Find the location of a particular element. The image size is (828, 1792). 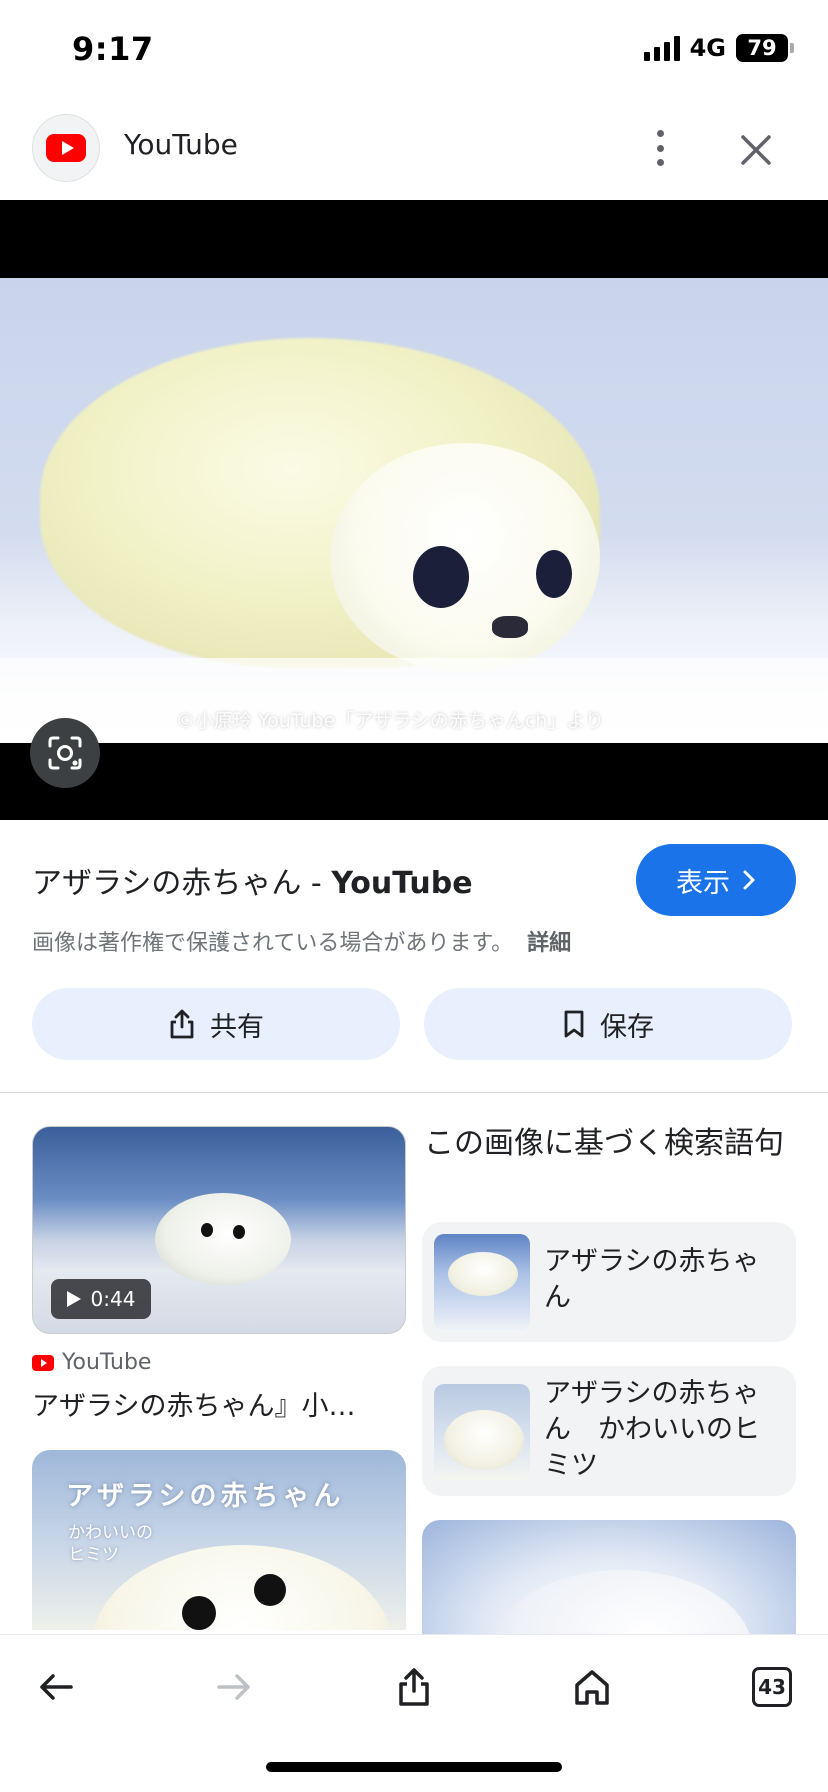

tabs-button: 43 is located at coordinates (772, 1687).